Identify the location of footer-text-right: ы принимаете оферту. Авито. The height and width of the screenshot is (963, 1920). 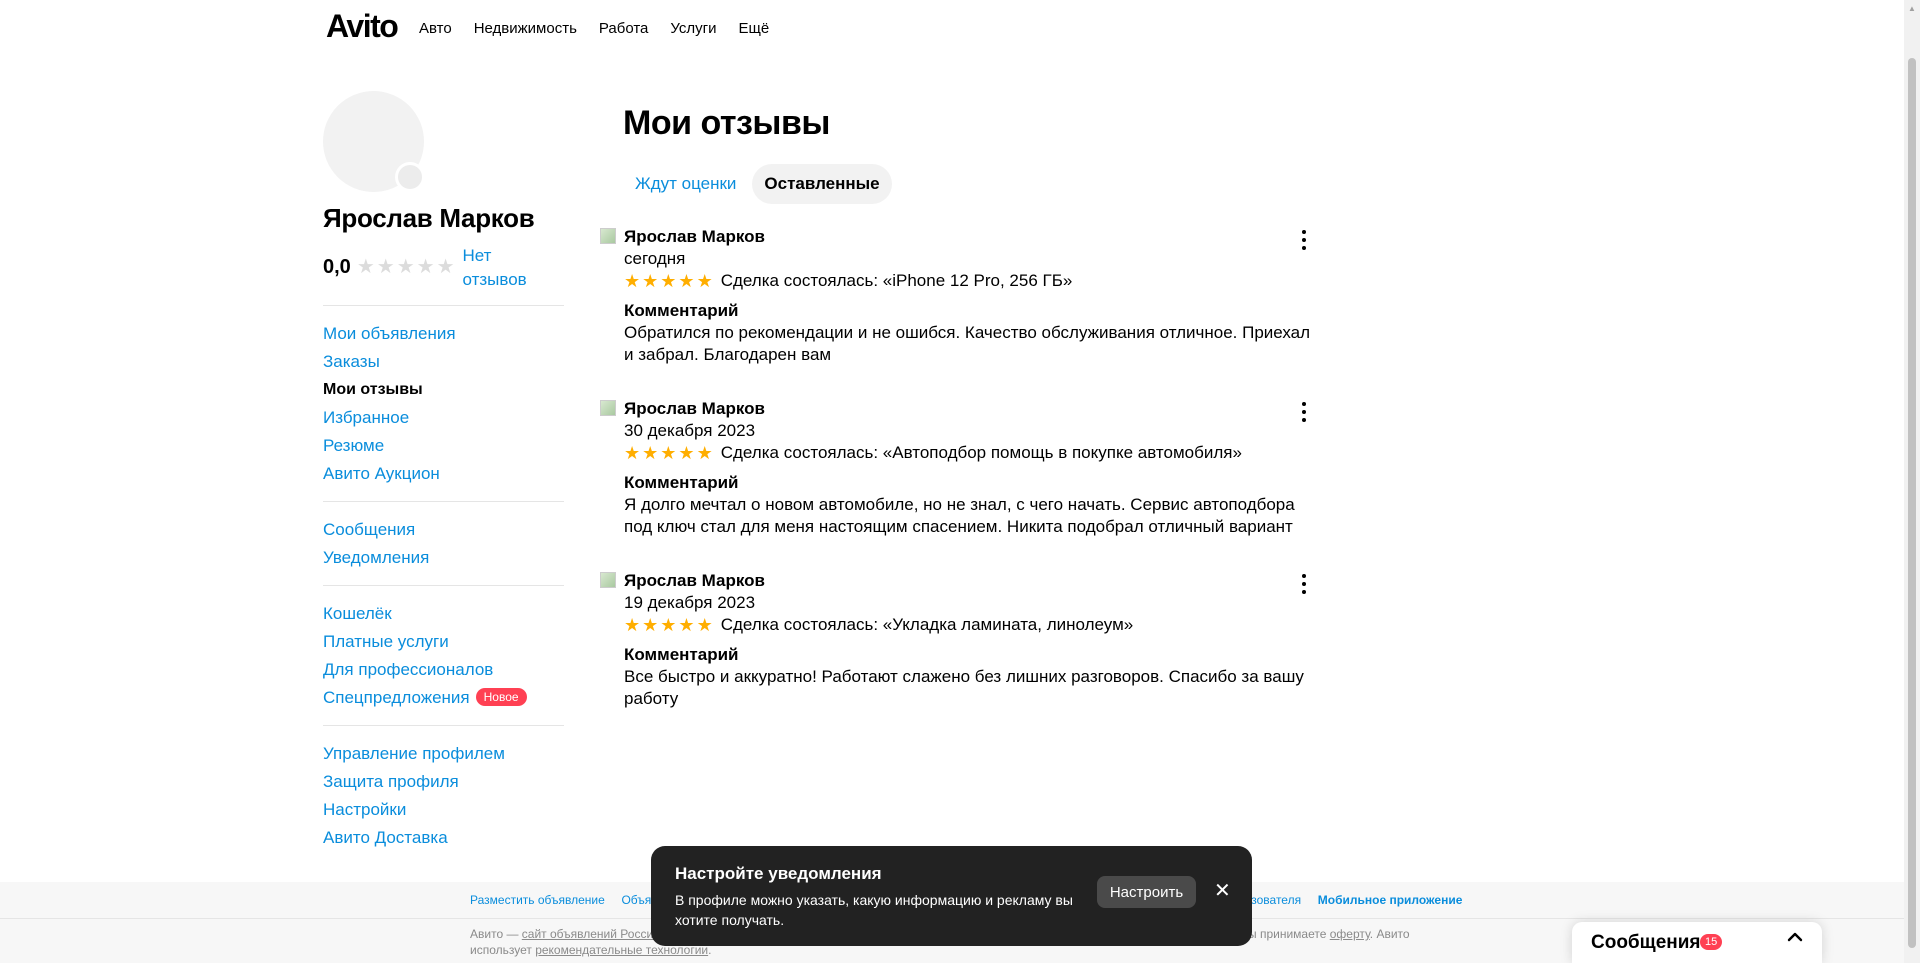
(1329, 934).